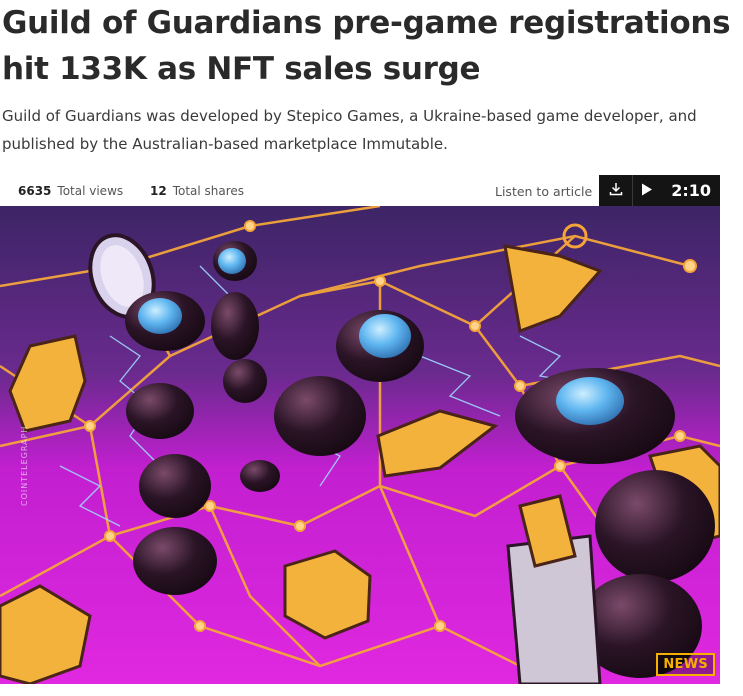 The width and height of the screenshot is (743, 696). I want to click on download-icon, so click(616, 190).